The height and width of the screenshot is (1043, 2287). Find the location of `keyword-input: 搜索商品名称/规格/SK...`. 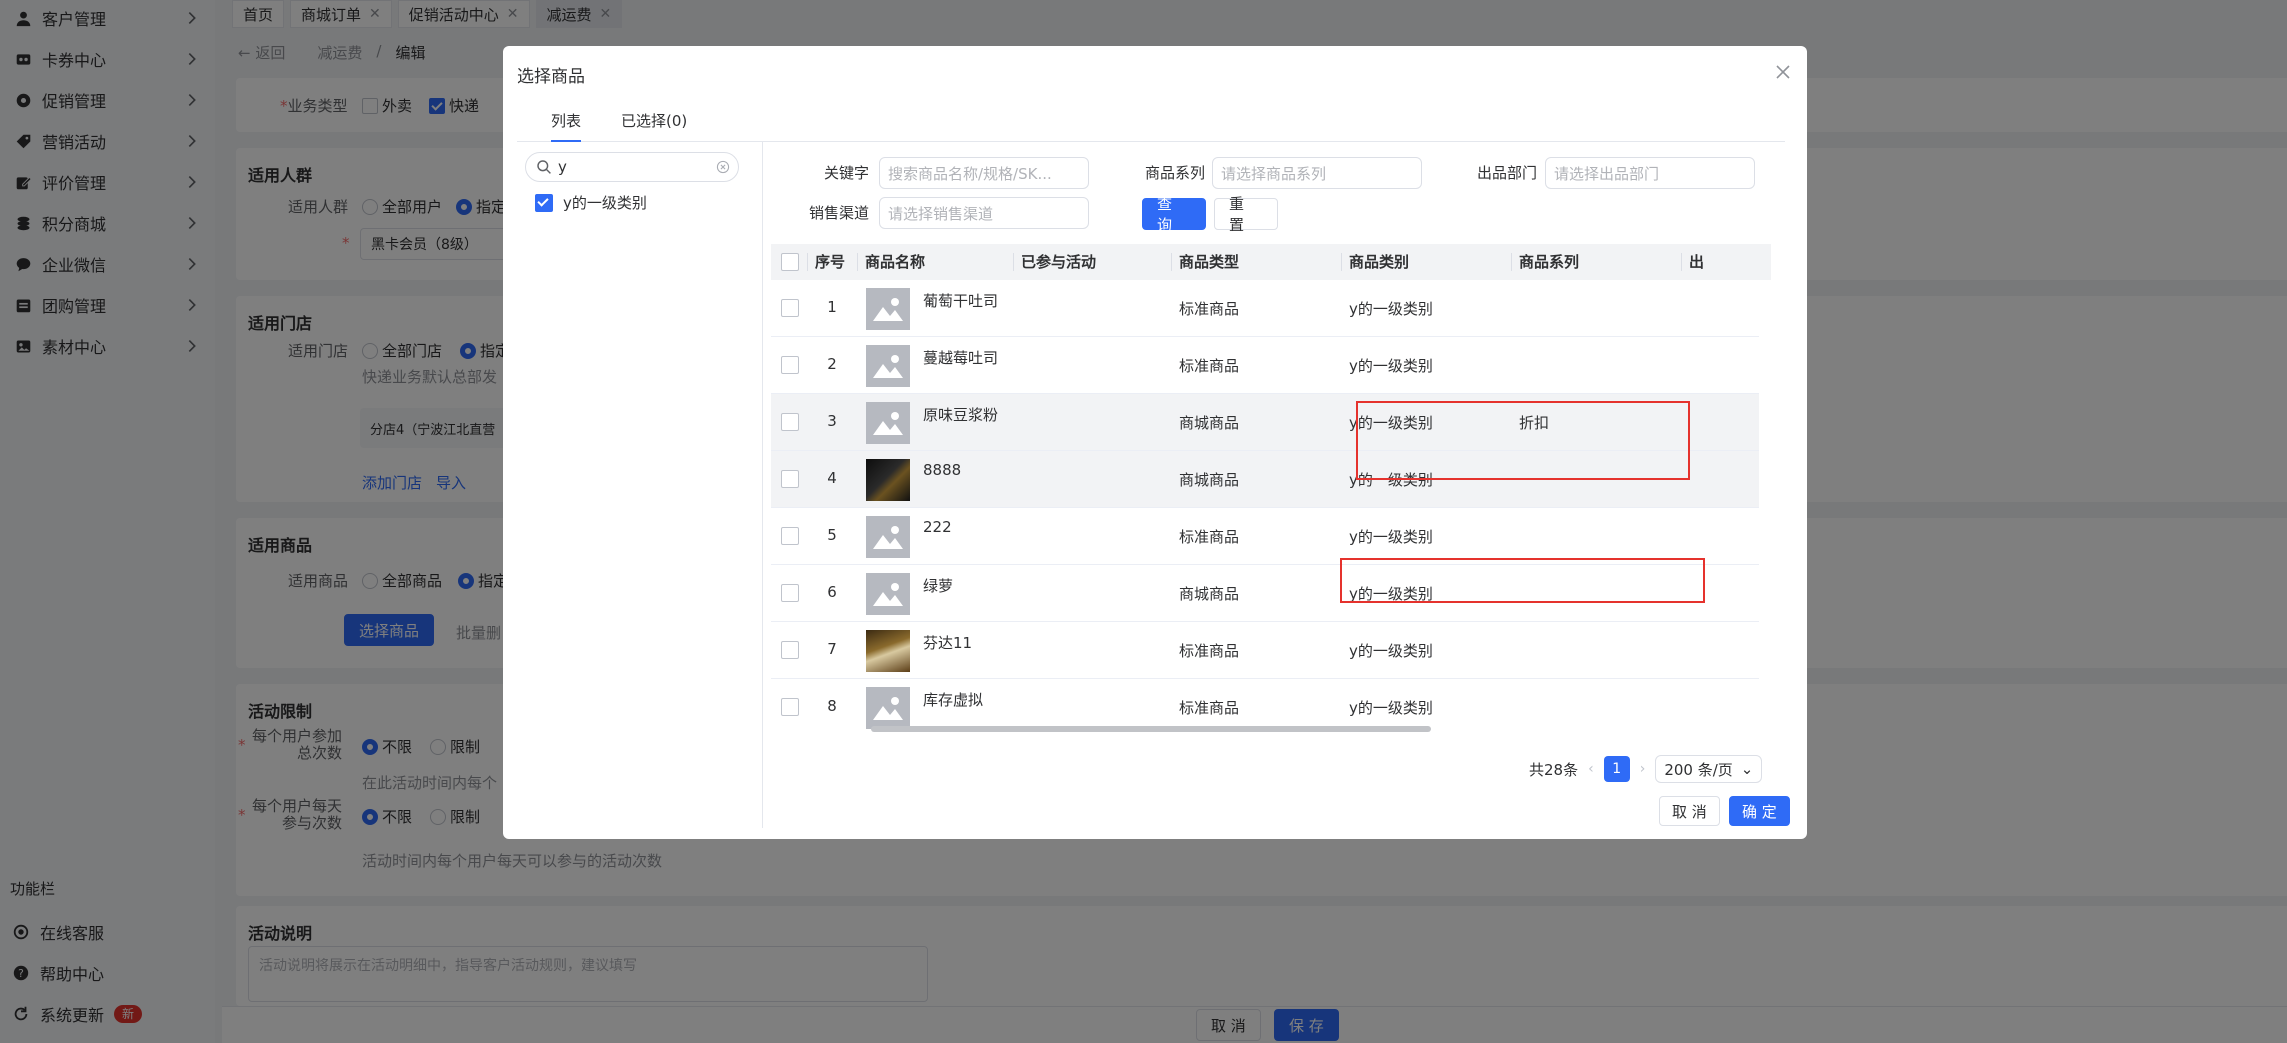

keyword-input: 搜索商品名称/规格/SK... is located at coordinates (984, 173).